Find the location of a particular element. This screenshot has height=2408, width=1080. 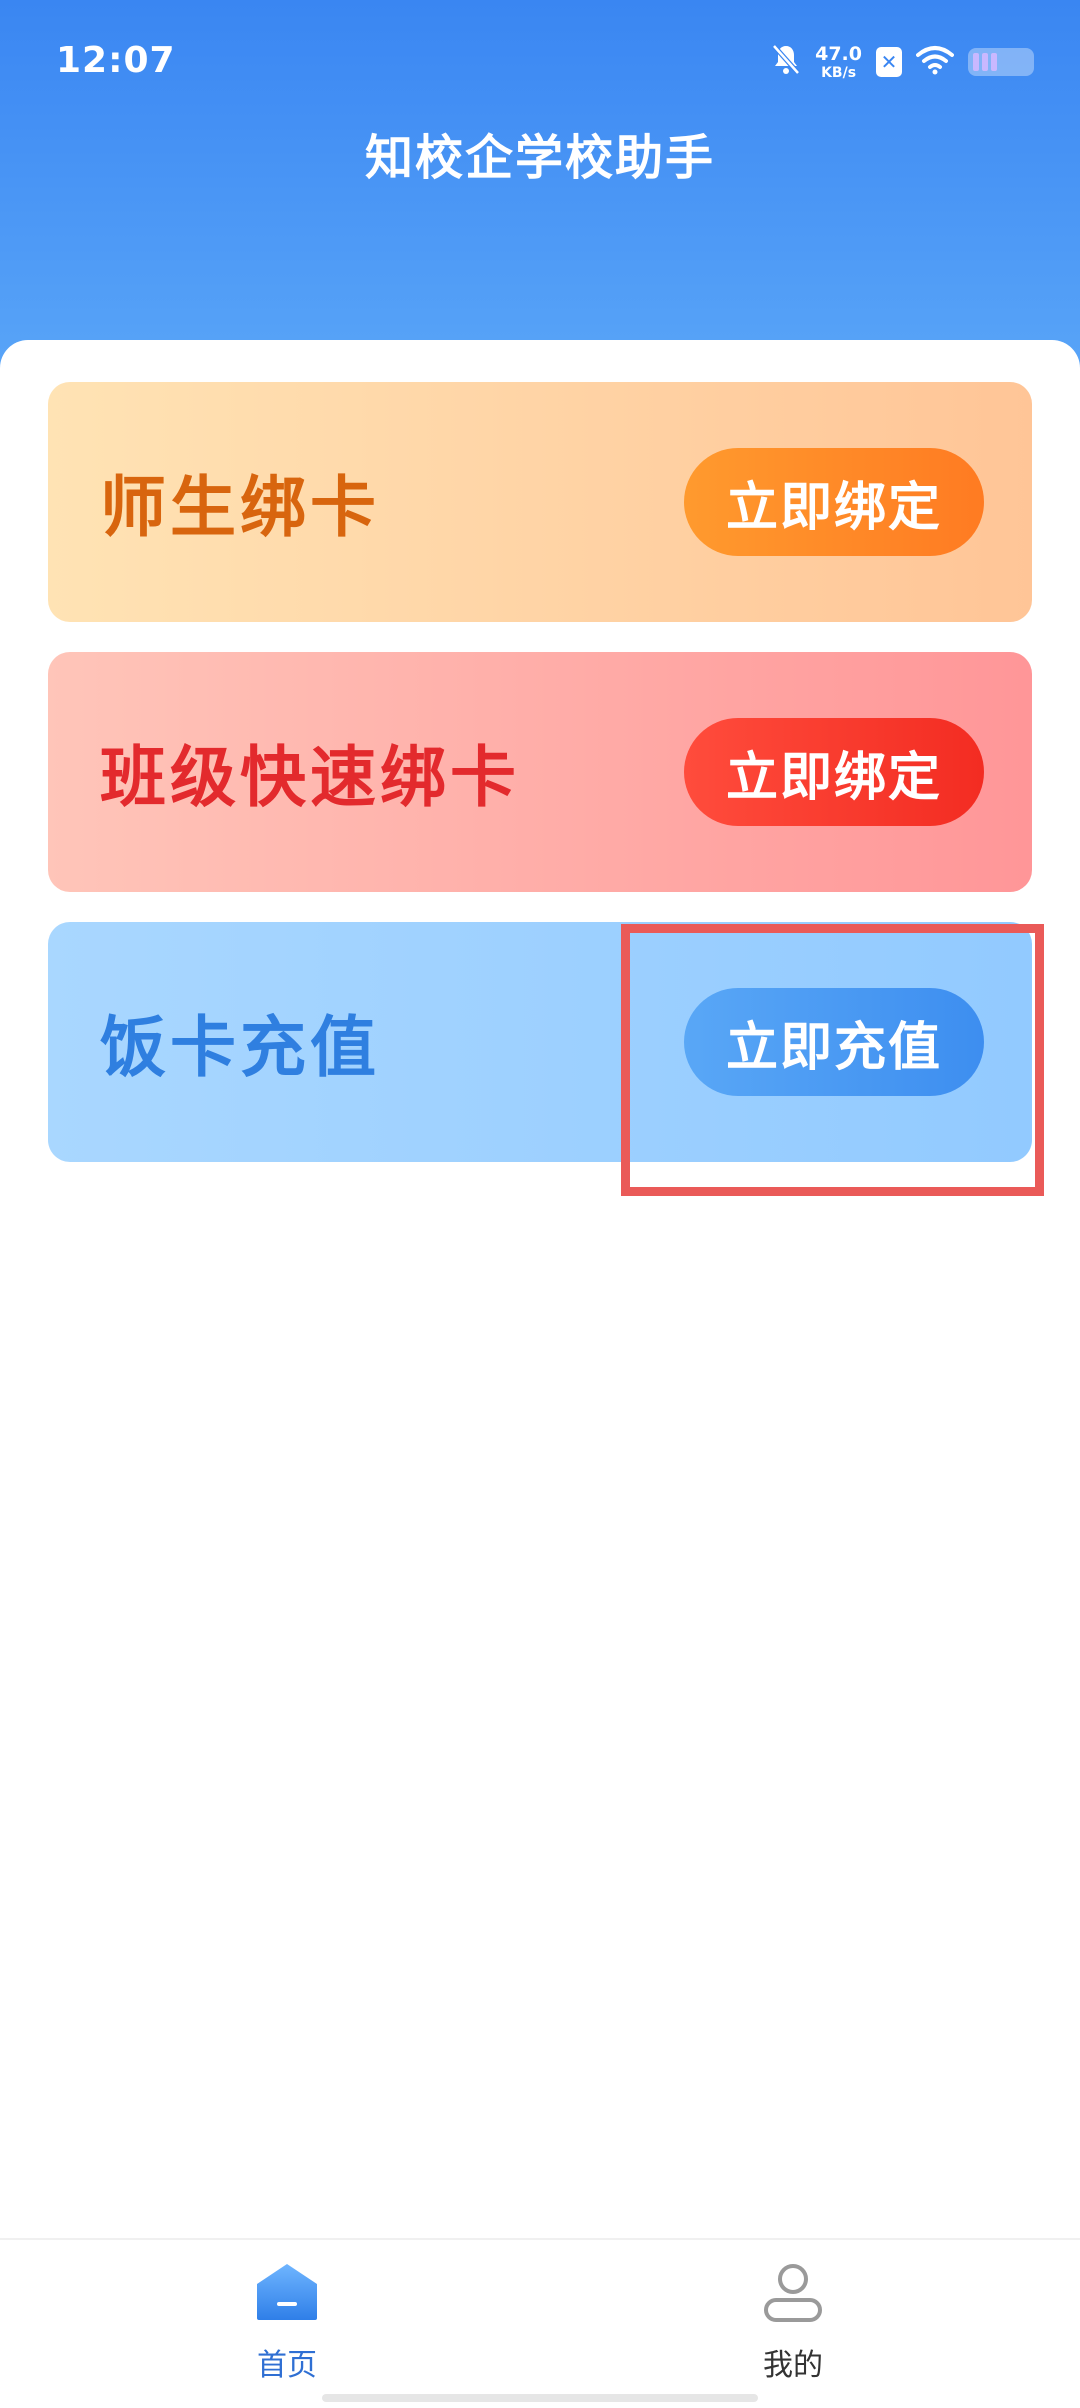

nav-item-home: 首页 is located at coordinates (287, 2323).